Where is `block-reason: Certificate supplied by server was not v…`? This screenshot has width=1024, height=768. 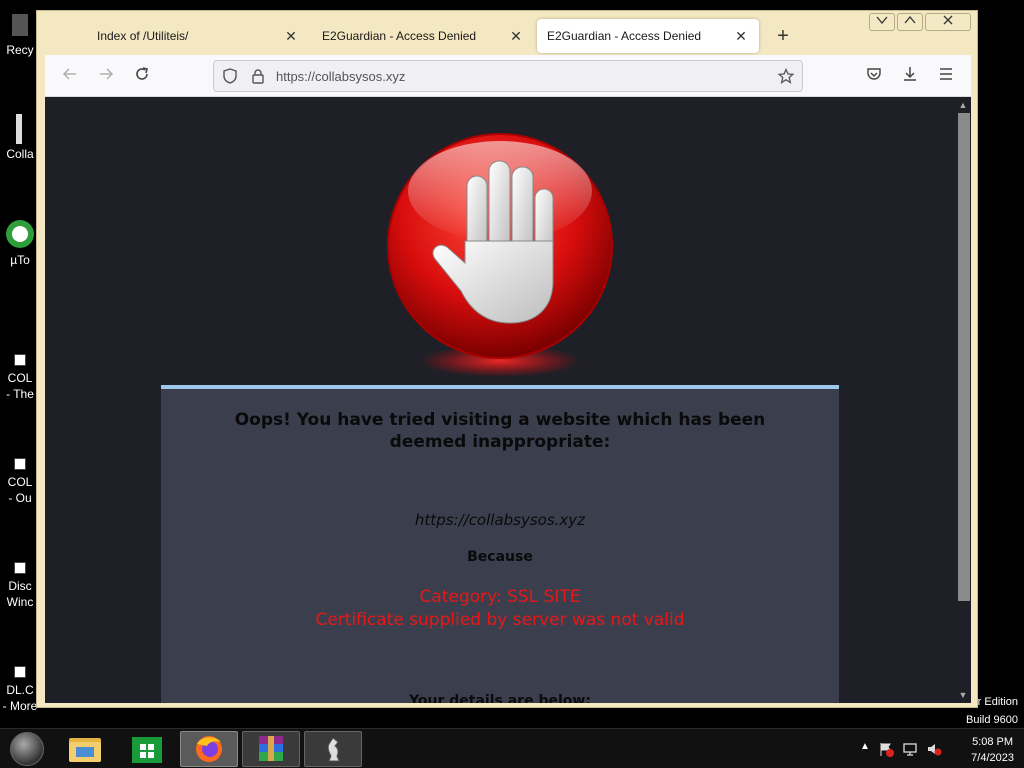
block-reason: Certificate supplied by server was not v… is located at coordinates (500, 620).